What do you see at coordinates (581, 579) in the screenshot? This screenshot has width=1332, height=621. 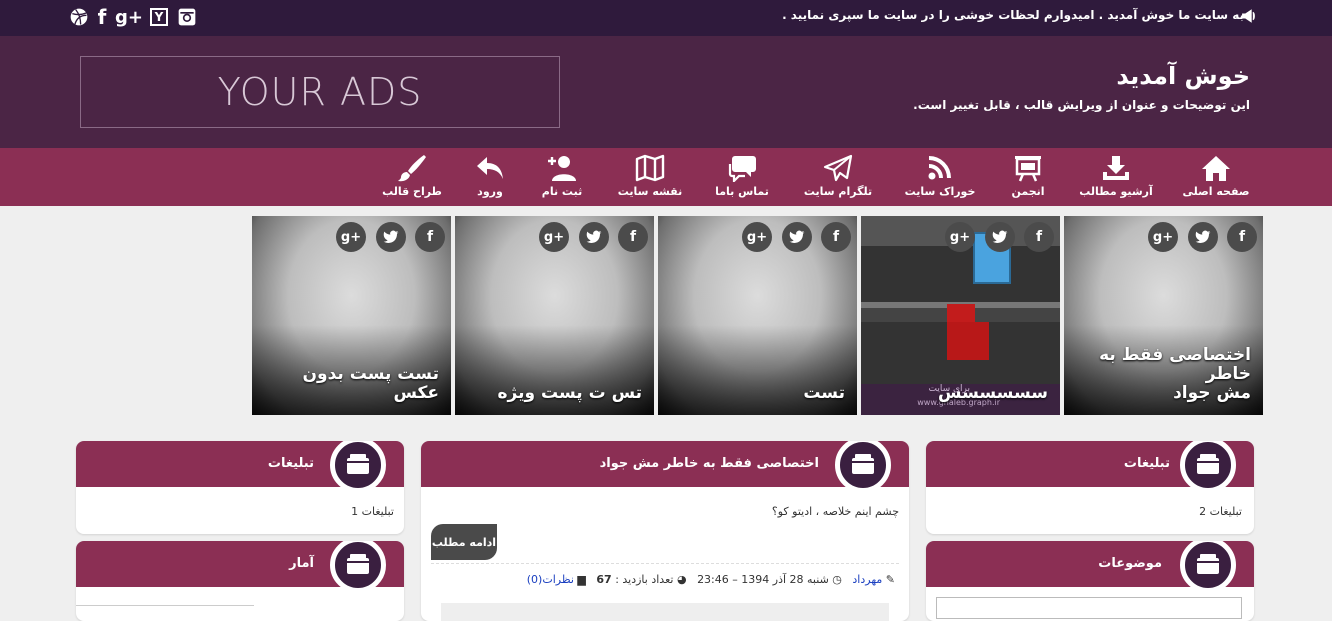 I see `comment-icon: ▆` at bounding box center [581, 579].